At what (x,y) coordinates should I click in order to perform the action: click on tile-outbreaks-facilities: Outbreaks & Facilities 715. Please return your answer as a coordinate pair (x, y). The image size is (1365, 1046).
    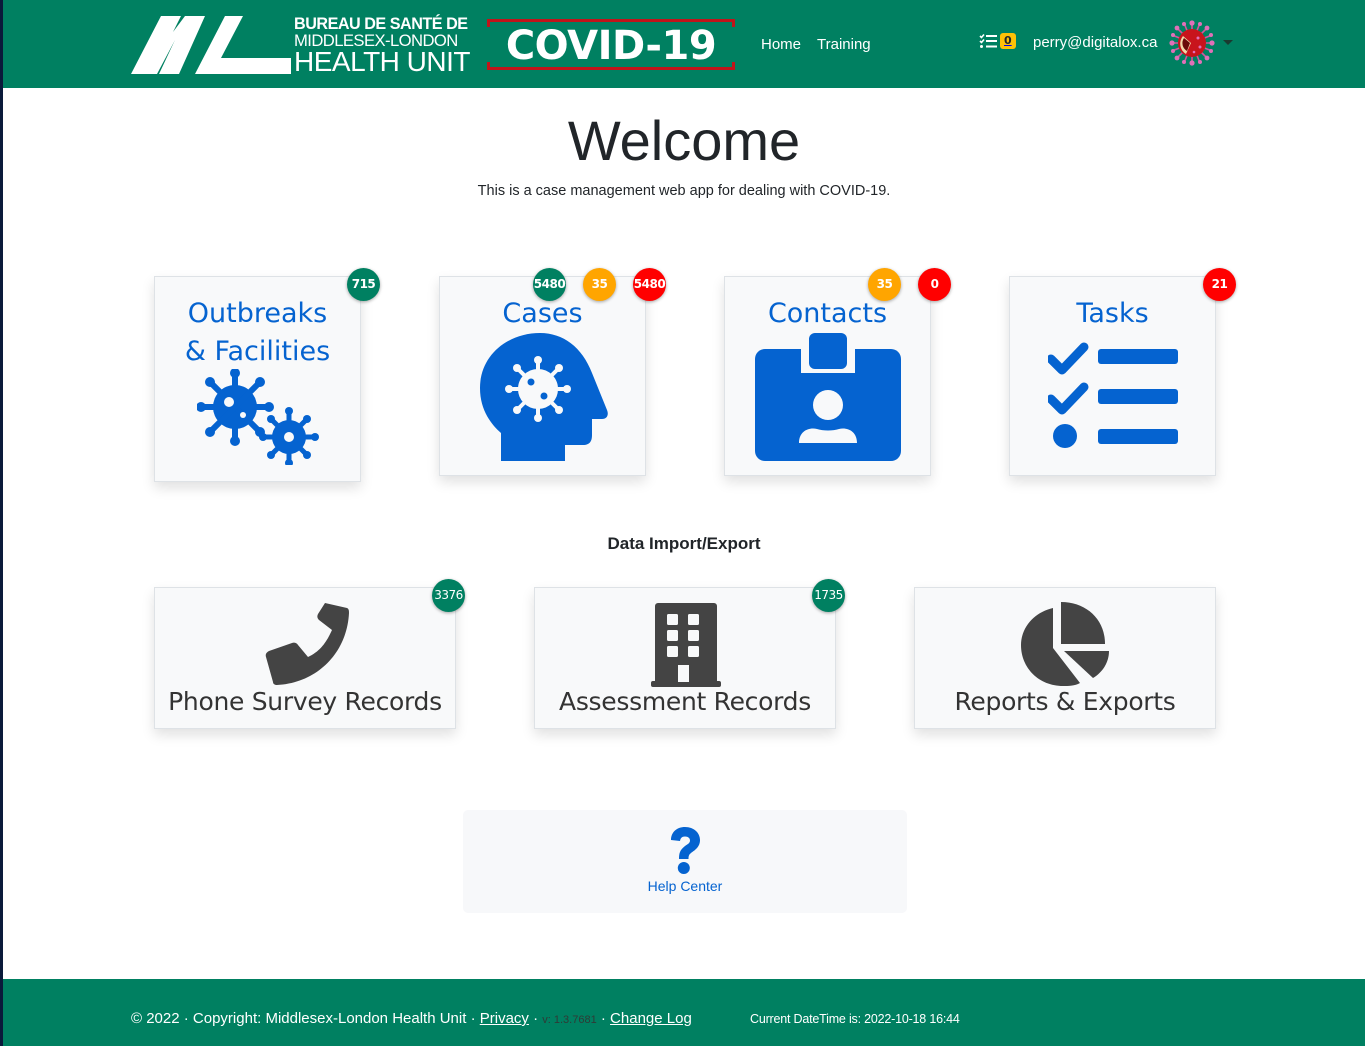
    Looking at the image, I should click on (267, 375).